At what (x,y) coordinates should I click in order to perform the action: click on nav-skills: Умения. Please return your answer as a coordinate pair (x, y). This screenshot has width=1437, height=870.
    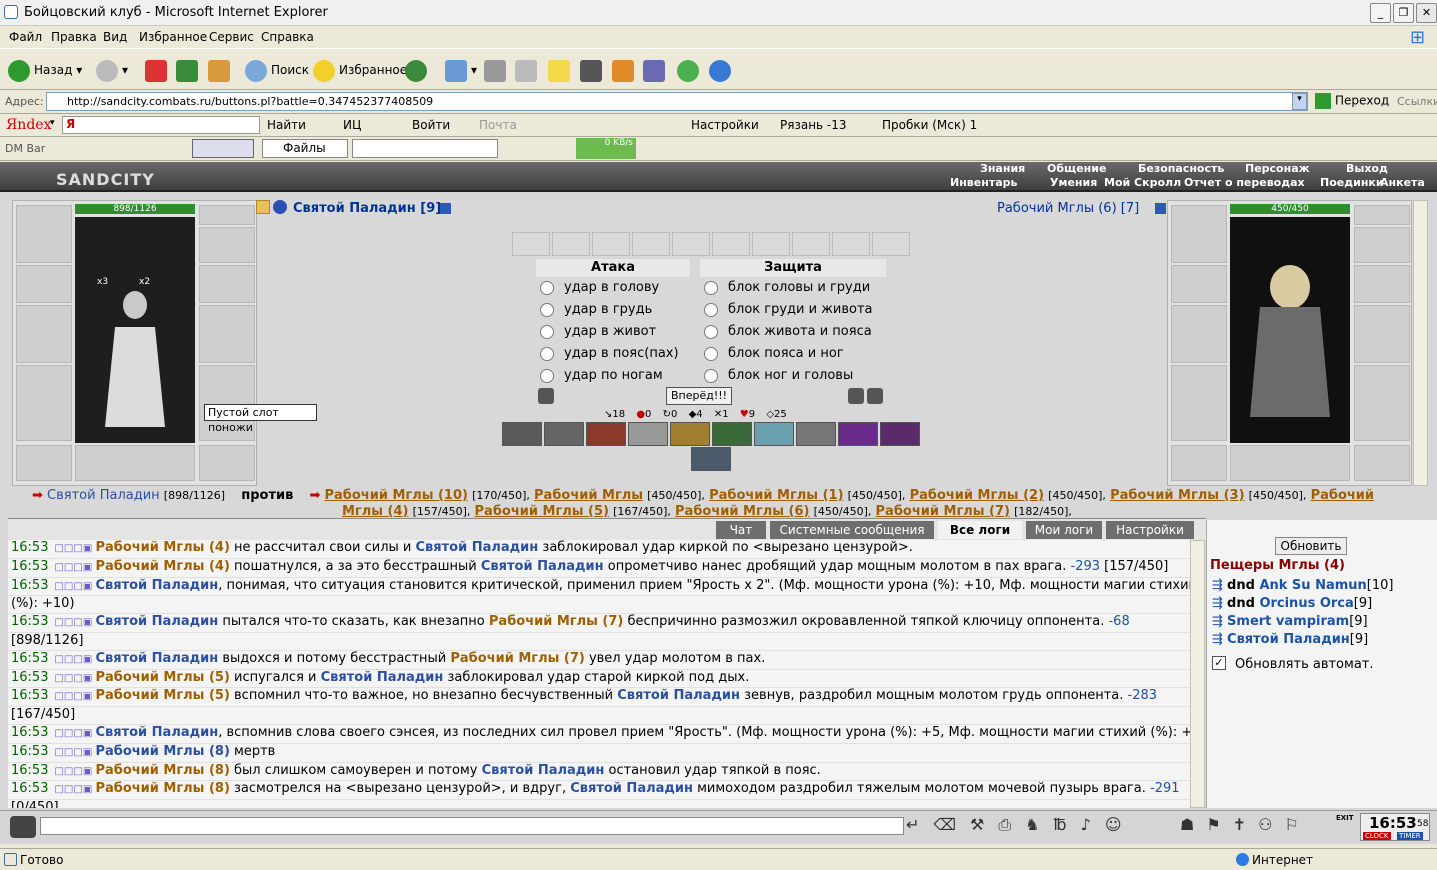
    Looking at the image, I should click on (1073, 182).